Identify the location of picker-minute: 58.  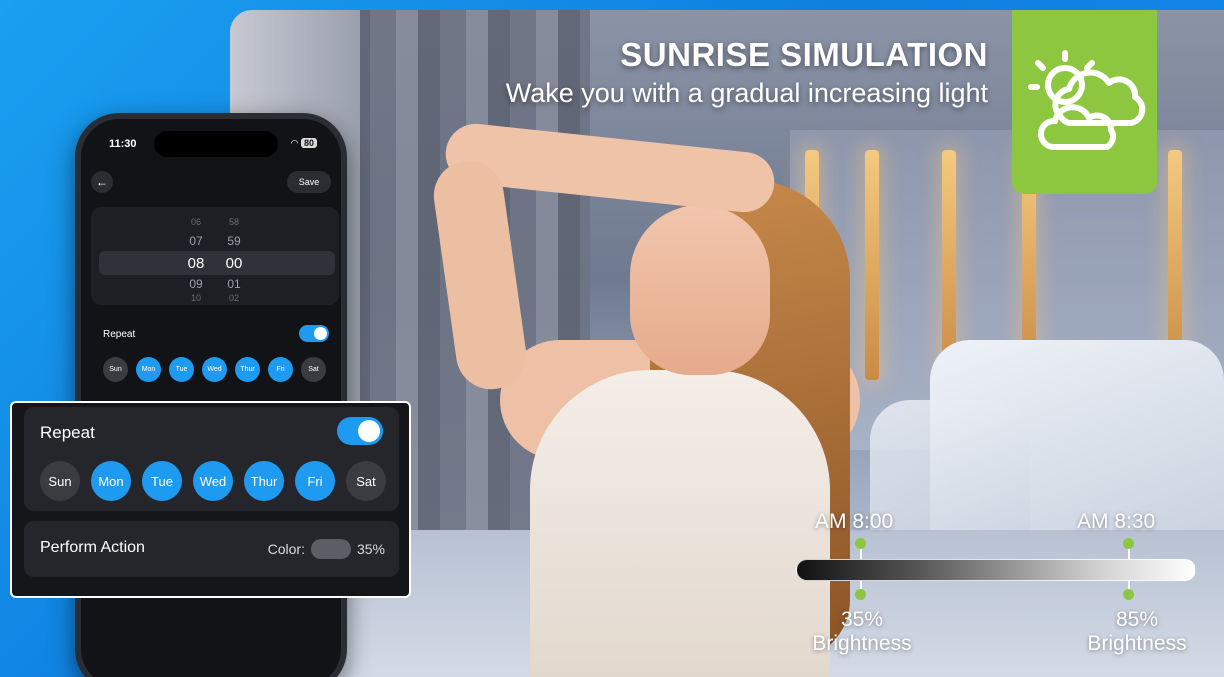
(234, 222).